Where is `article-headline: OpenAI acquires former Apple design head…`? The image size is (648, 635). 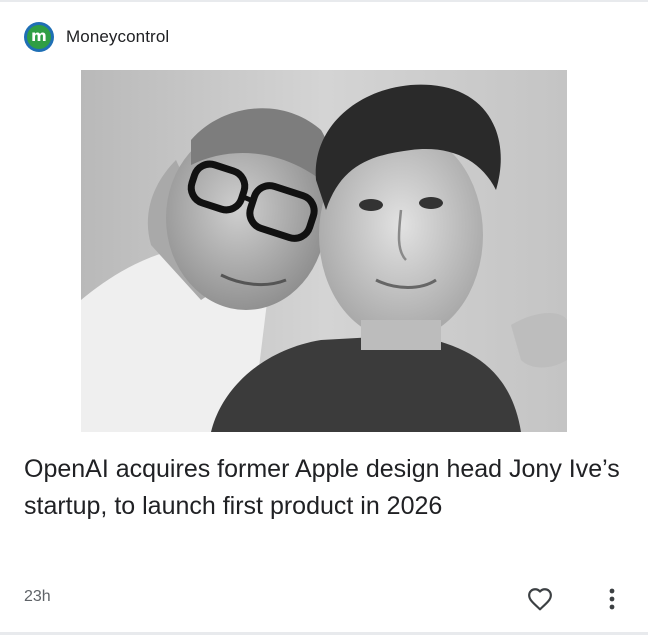 article-headline: OpenAI acquires former Apple design head… is located at coordinates (324, 488).